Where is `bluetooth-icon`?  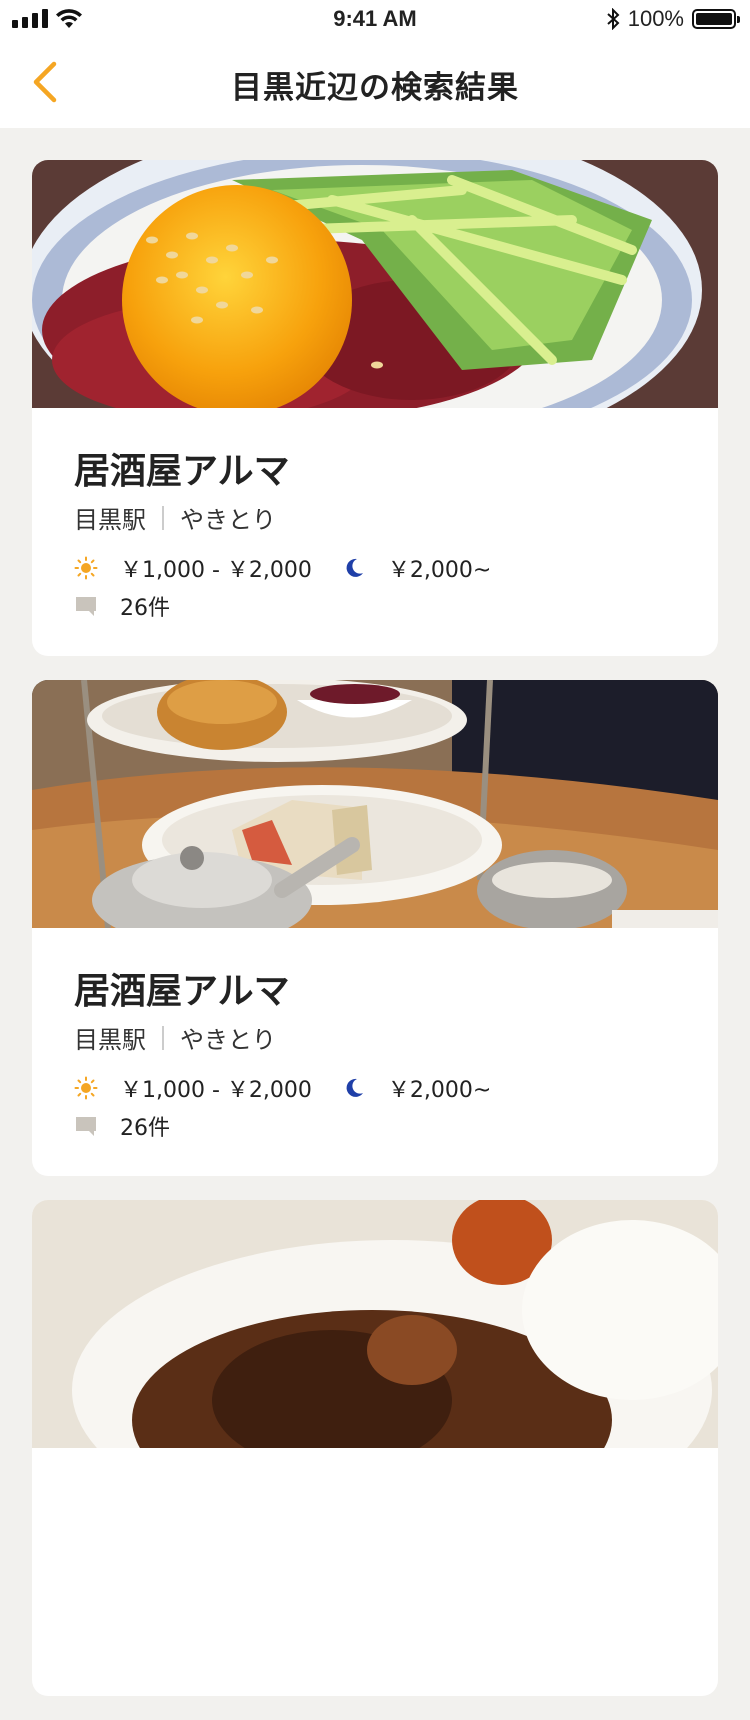
bluetooth-icon is located at coordinates (613, 19).